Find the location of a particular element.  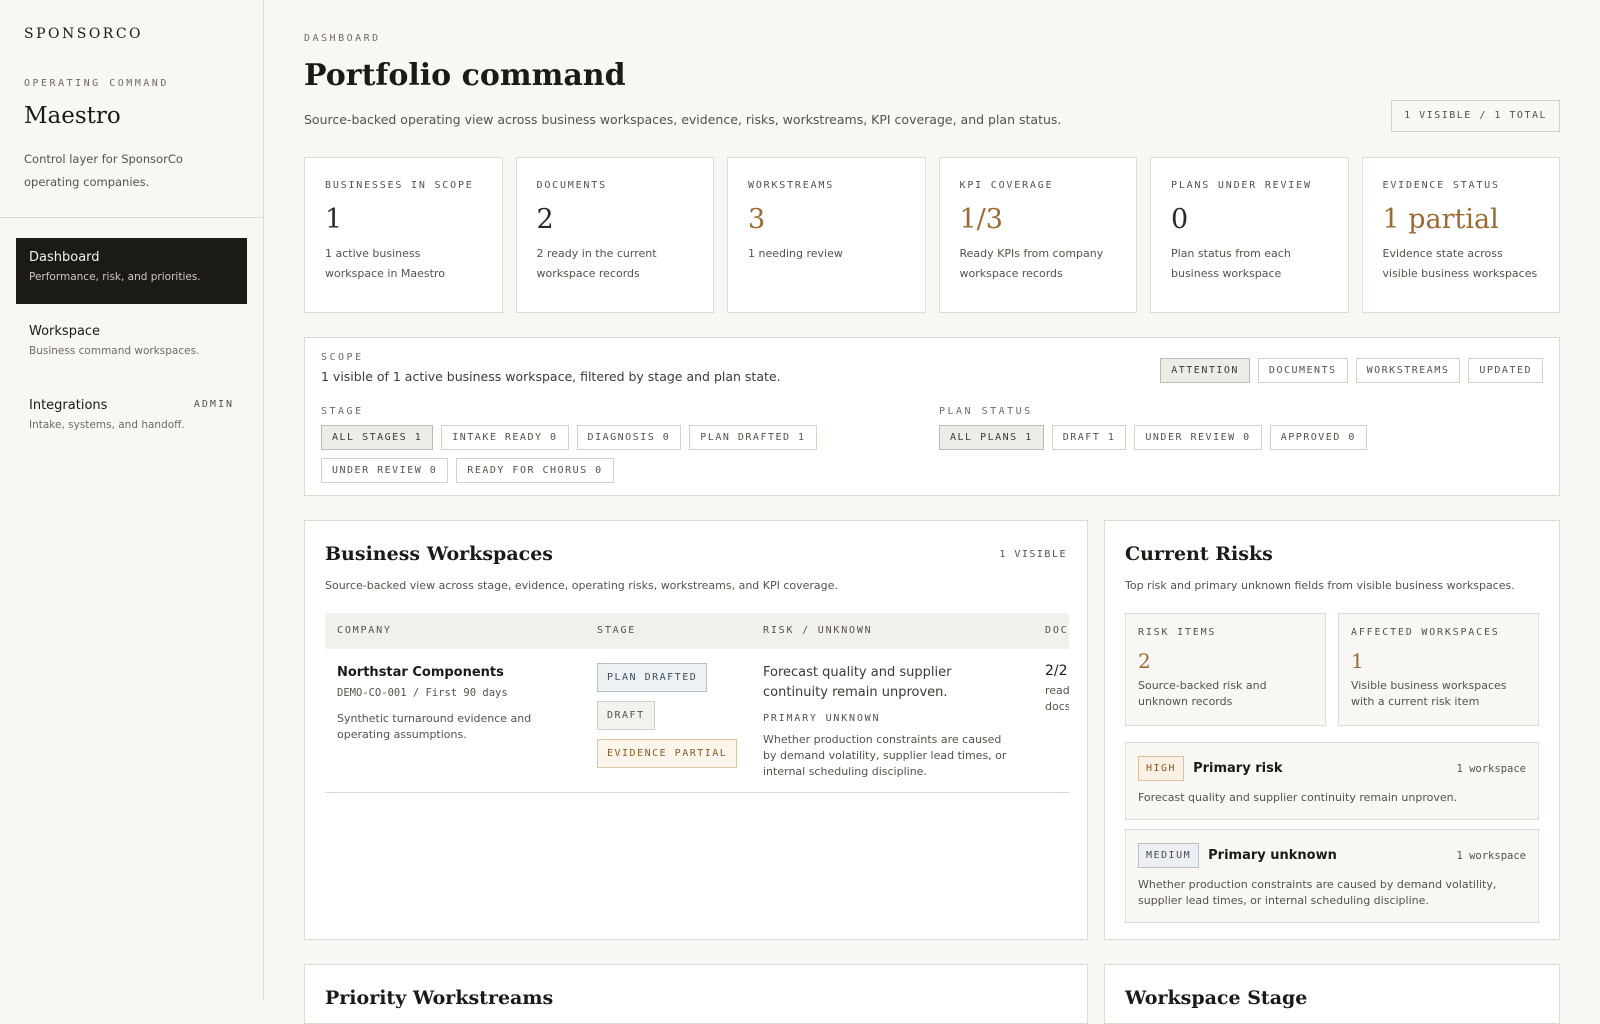

sidebar-item-label: Dashboard is located at coordinates (64, 257).